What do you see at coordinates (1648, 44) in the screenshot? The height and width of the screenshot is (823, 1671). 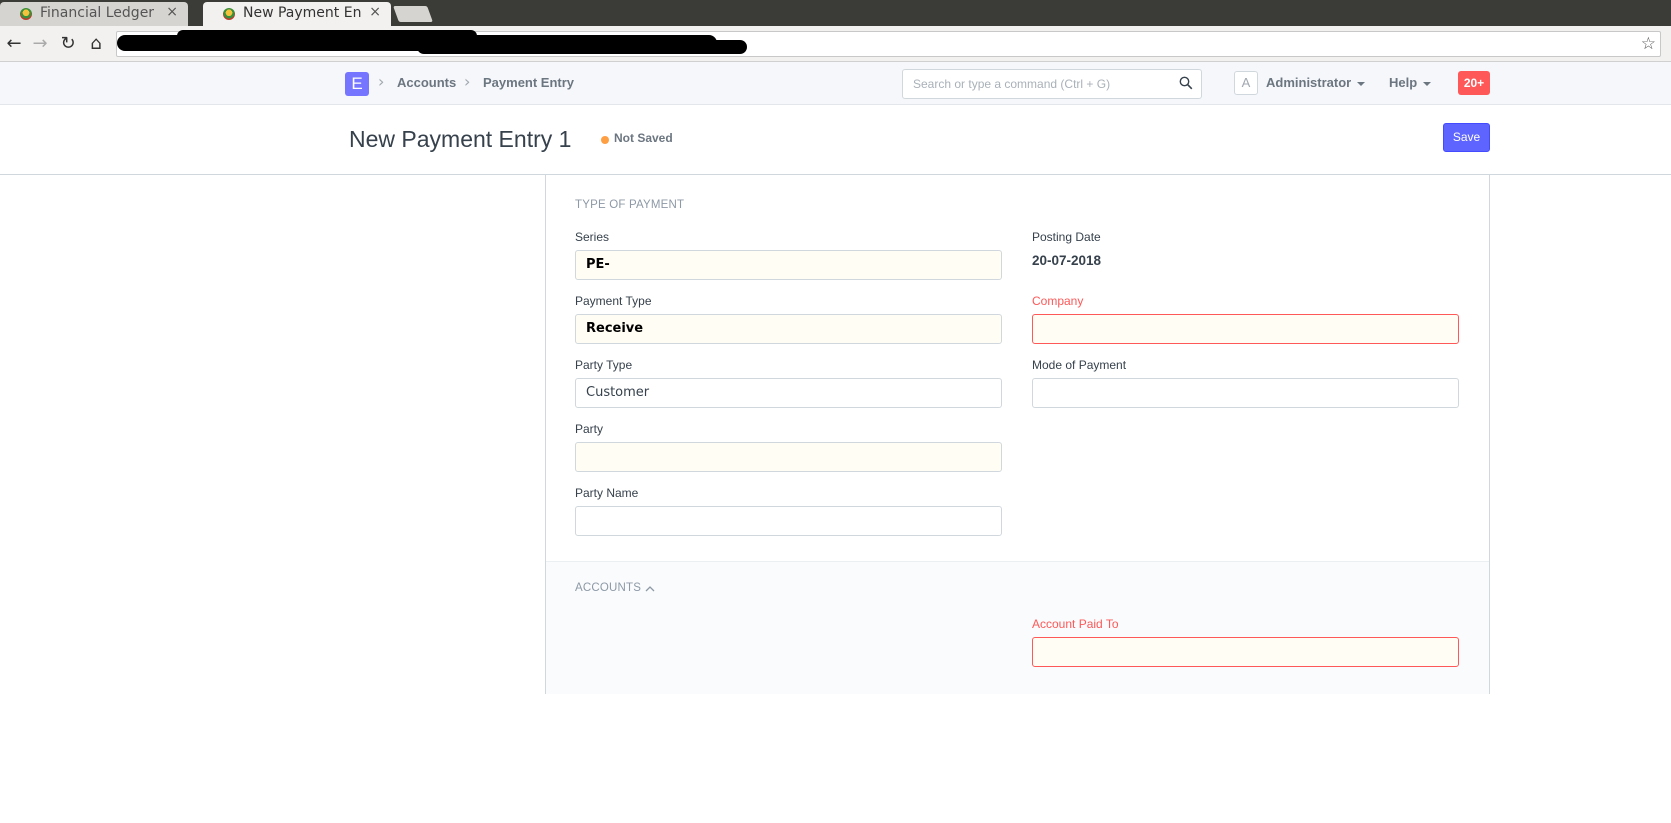 I see `bookmark-star-icon: ☆` at bounding box center [1648, 44].